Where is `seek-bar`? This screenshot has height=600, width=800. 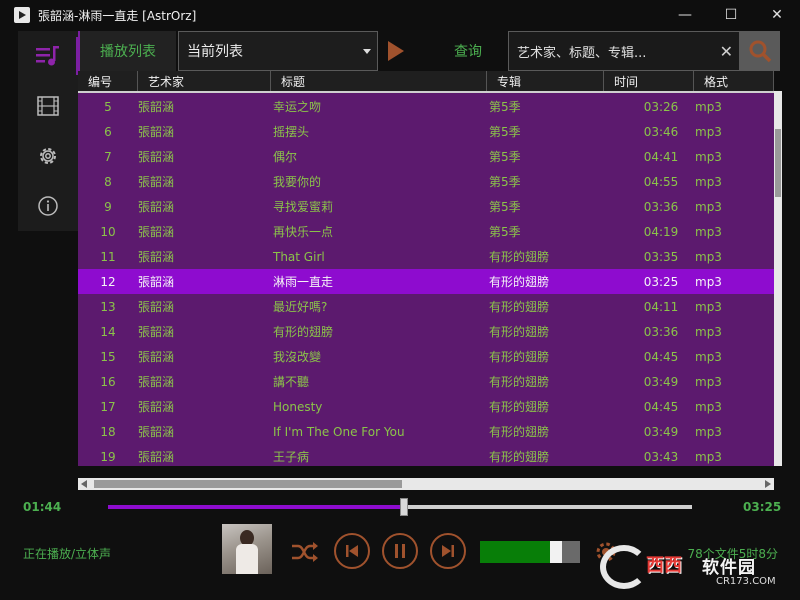
seek-bar is located at coordinates (400, 507).